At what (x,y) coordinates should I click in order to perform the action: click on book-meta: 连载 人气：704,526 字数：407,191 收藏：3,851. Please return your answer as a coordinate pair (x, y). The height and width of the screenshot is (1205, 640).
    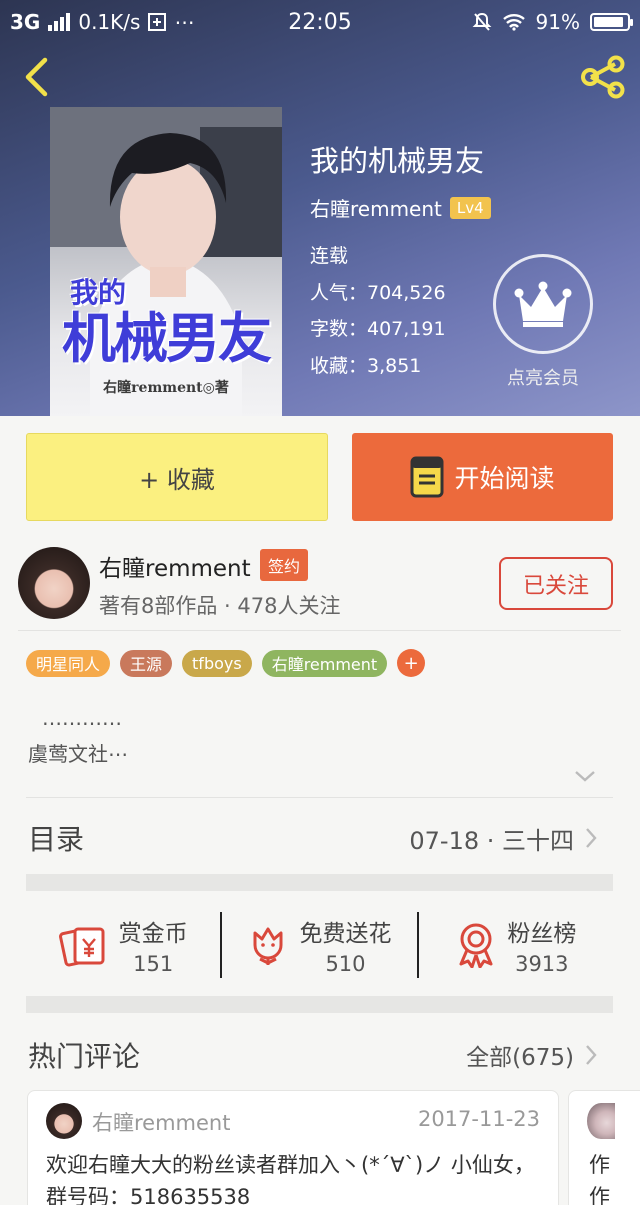
    Looking at the image, I should click on (378, 311).